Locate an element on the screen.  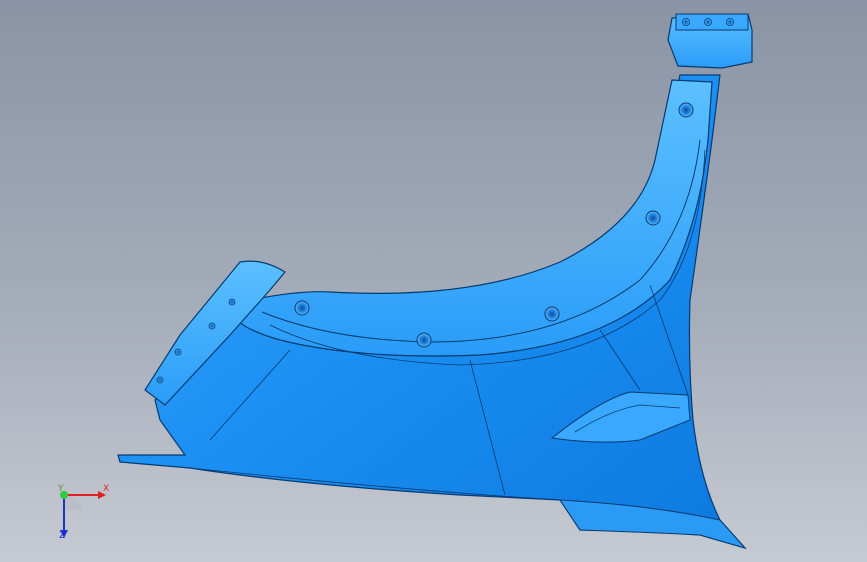
axis-z-label: Z is located at coordinates (62, 536).